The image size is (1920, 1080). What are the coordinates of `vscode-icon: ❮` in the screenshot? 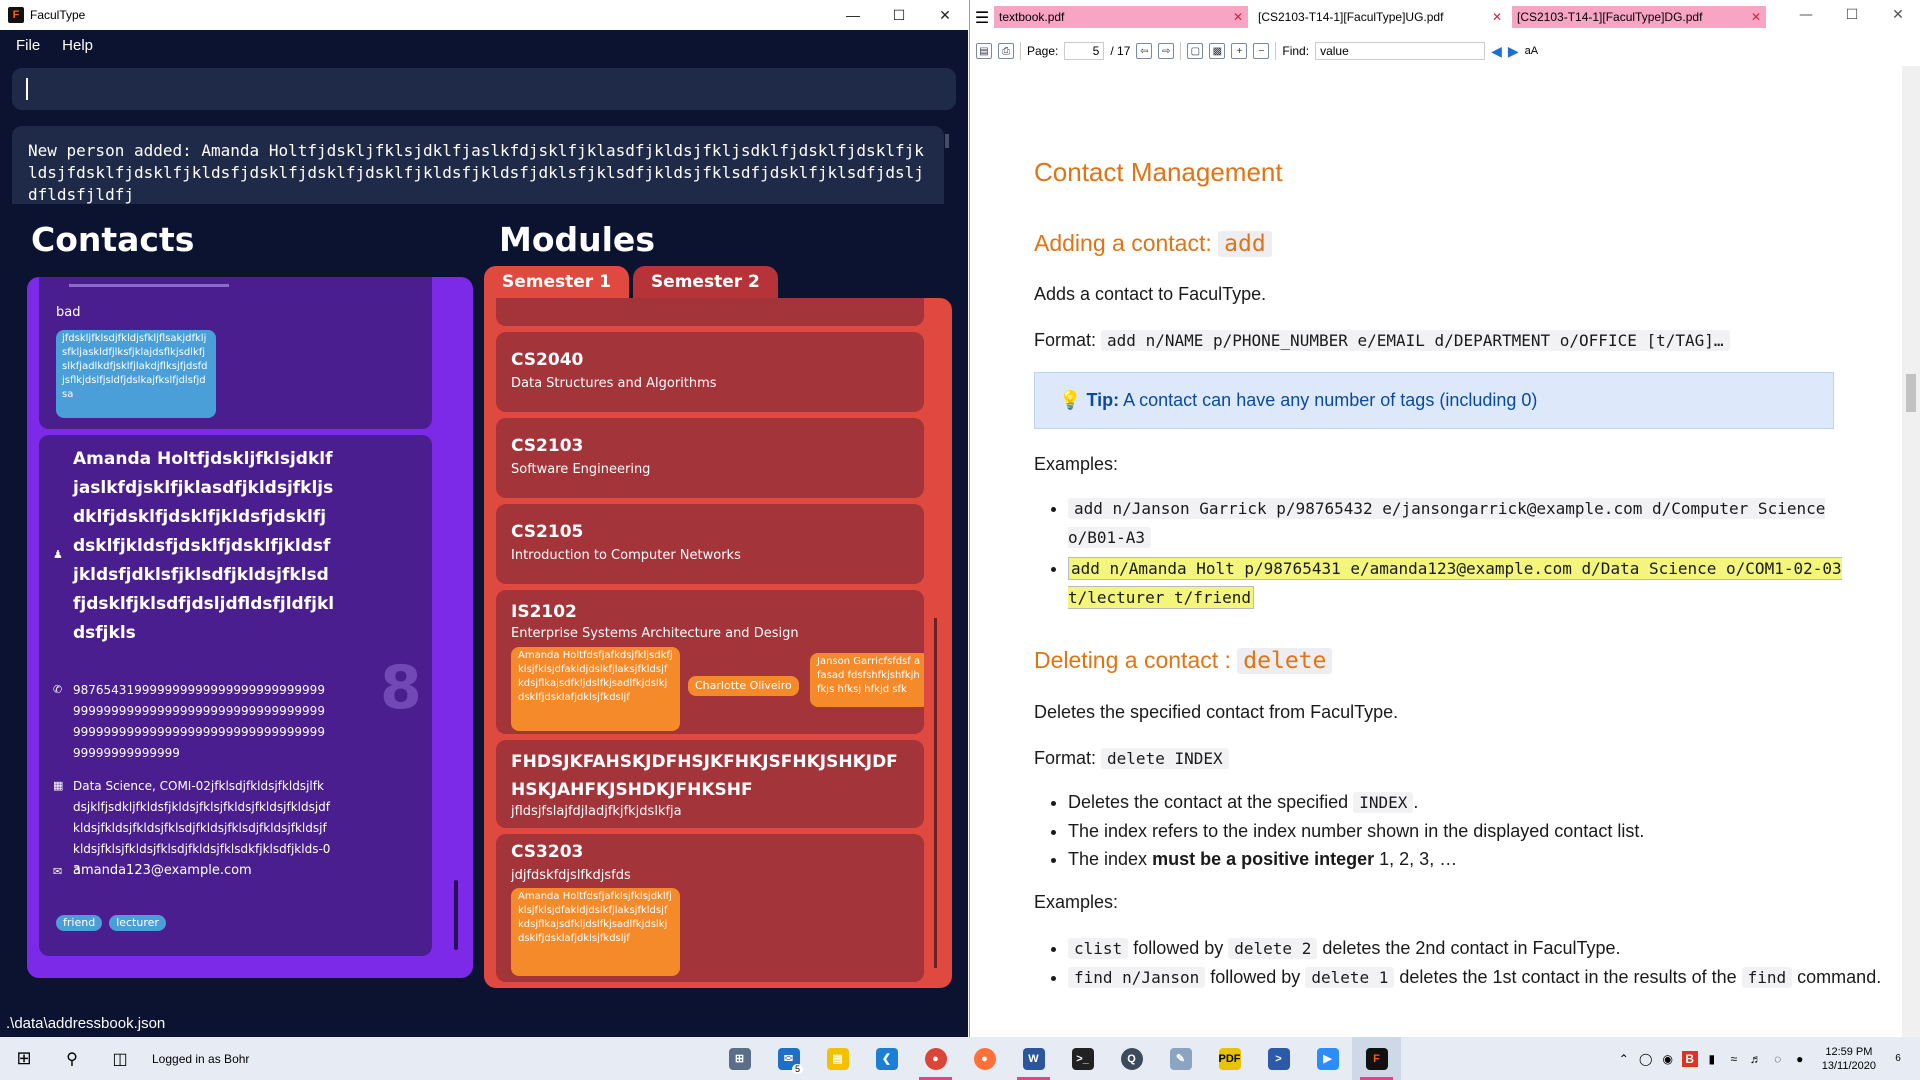 It's located at (886, 1058).